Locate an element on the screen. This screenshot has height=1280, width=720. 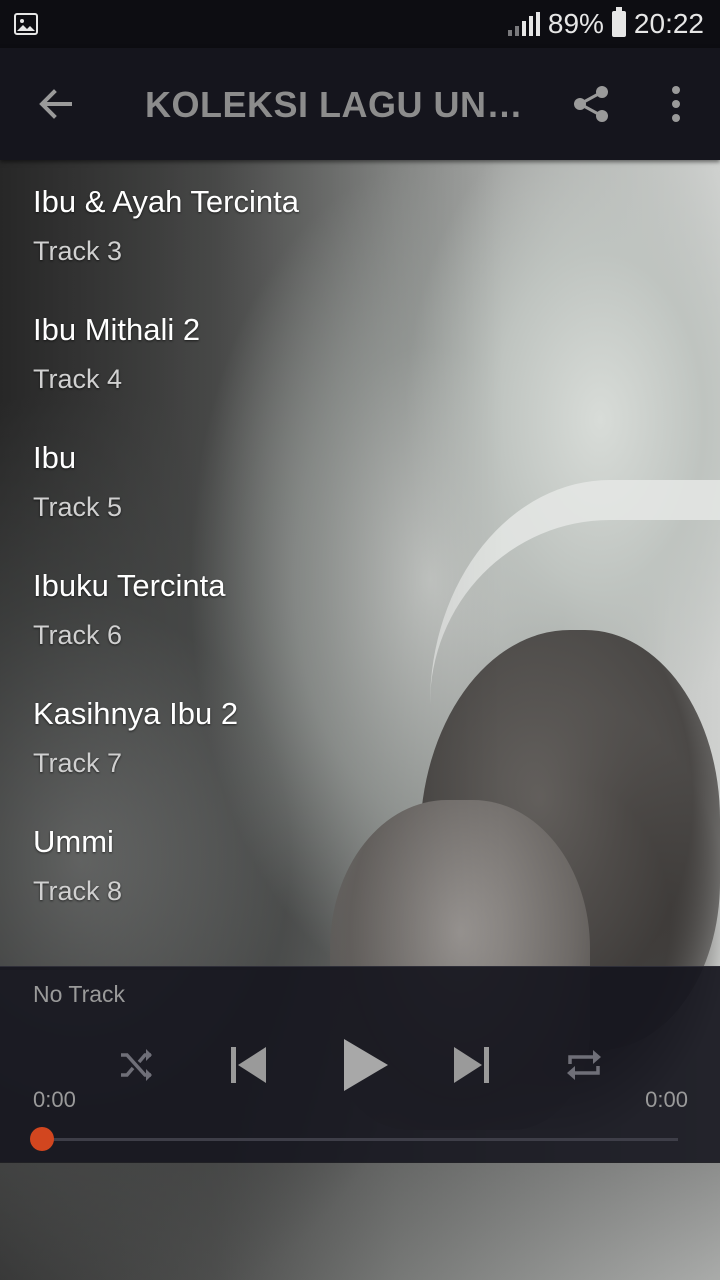
track-number: Track 6 is located at coordinates (78, 635).